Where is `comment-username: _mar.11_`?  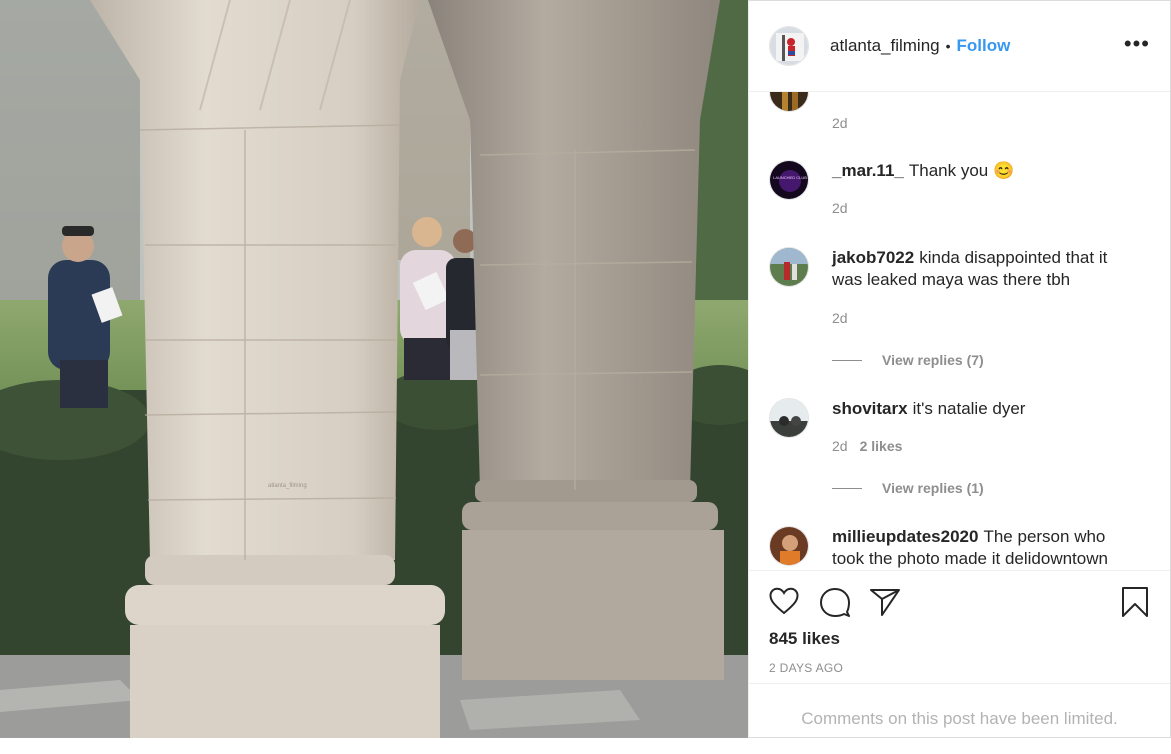 comment-username: _mar.11_ is located at coordinates (868, 170).